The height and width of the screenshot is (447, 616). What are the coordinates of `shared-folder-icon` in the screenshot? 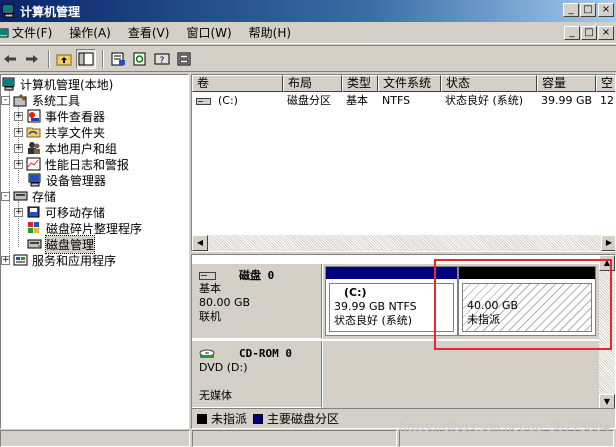 It's located at (34, 132).